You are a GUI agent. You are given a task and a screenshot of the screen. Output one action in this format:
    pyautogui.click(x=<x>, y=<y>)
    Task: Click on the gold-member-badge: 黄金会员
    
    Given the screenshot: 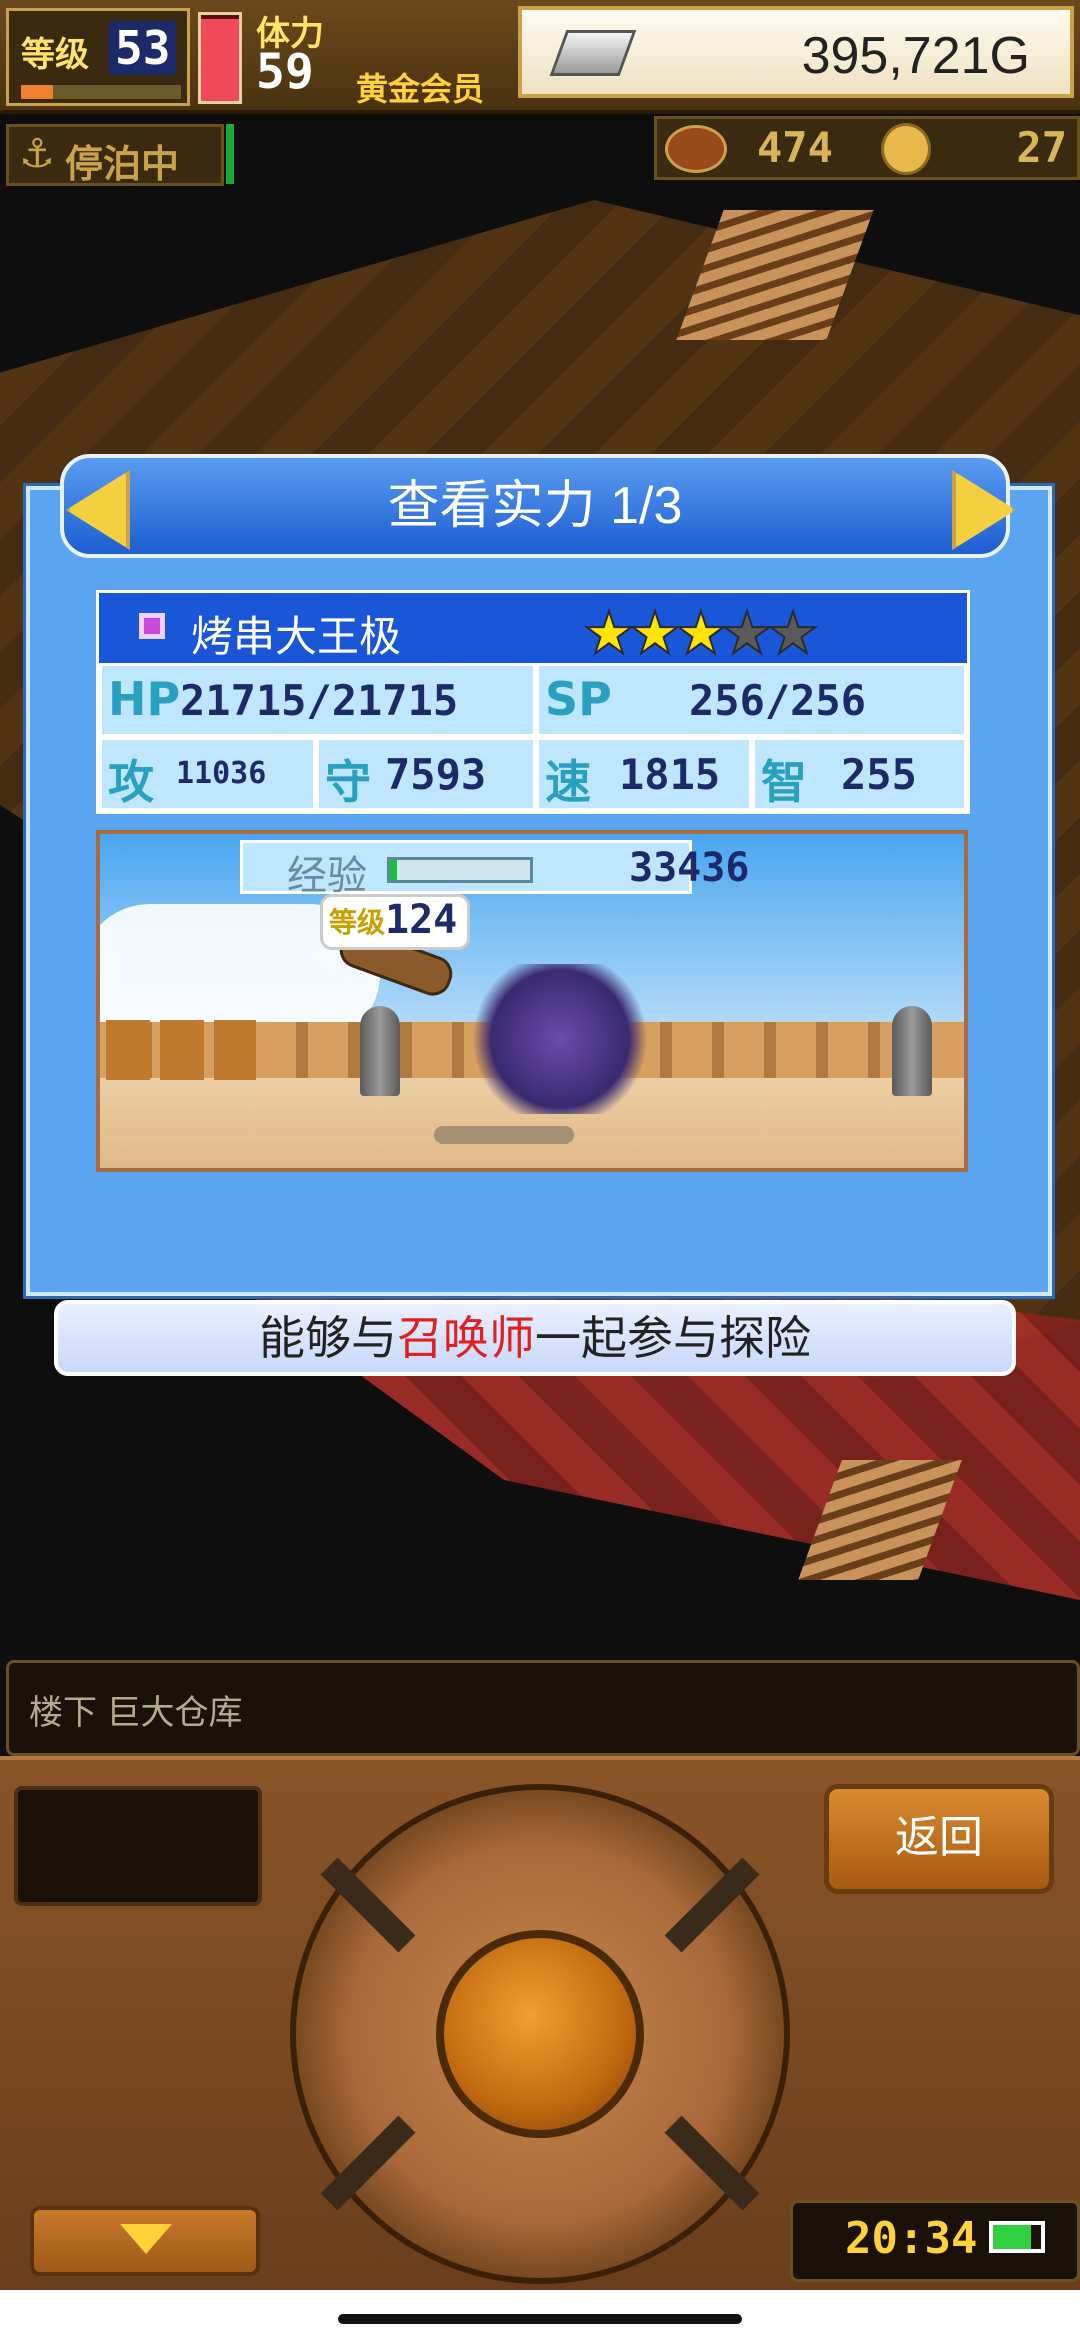 What is the action you would take?
    pyautogui.click(x=420, y=89)
    